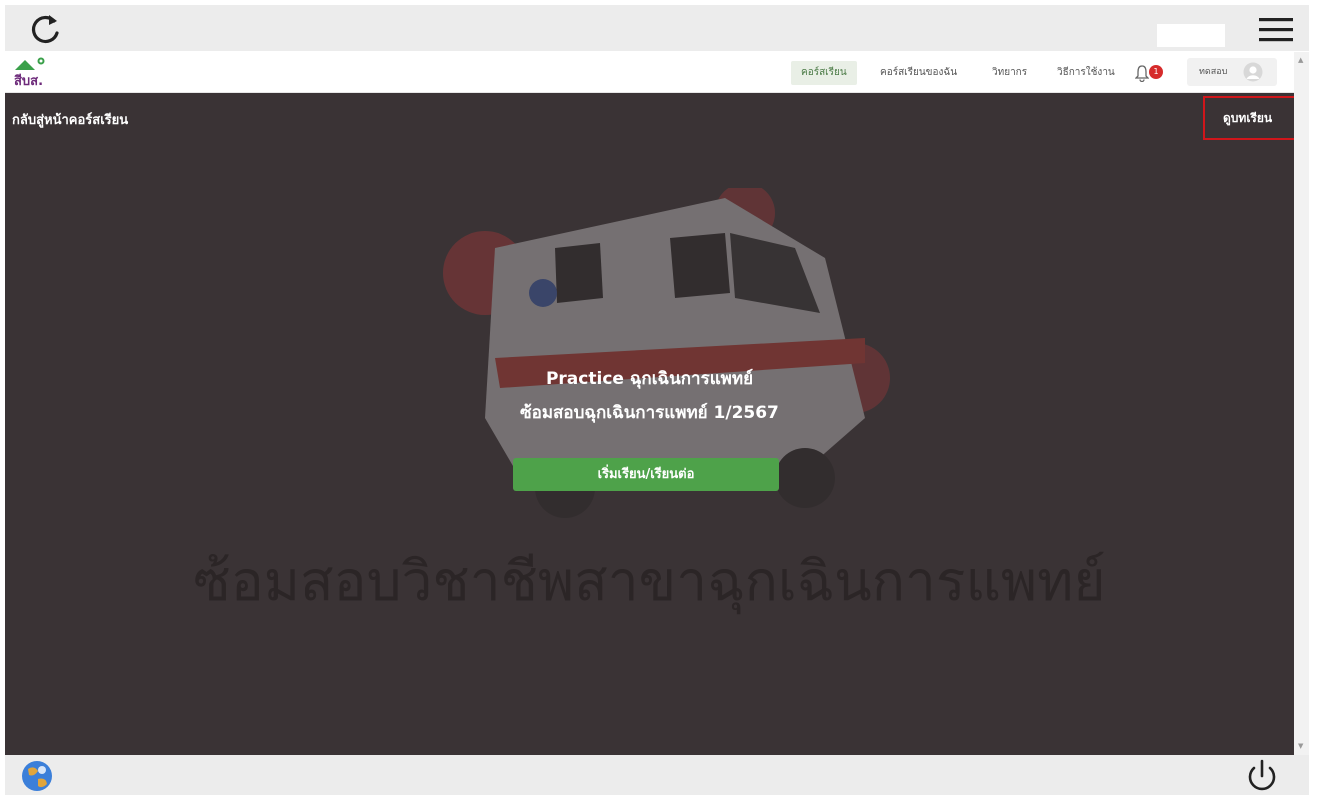 This screenshot has width=1317, height=796. I want to click on back-to-courses-link: กลับสู่หน้าคอร์สเรียน, so click(70, 119).